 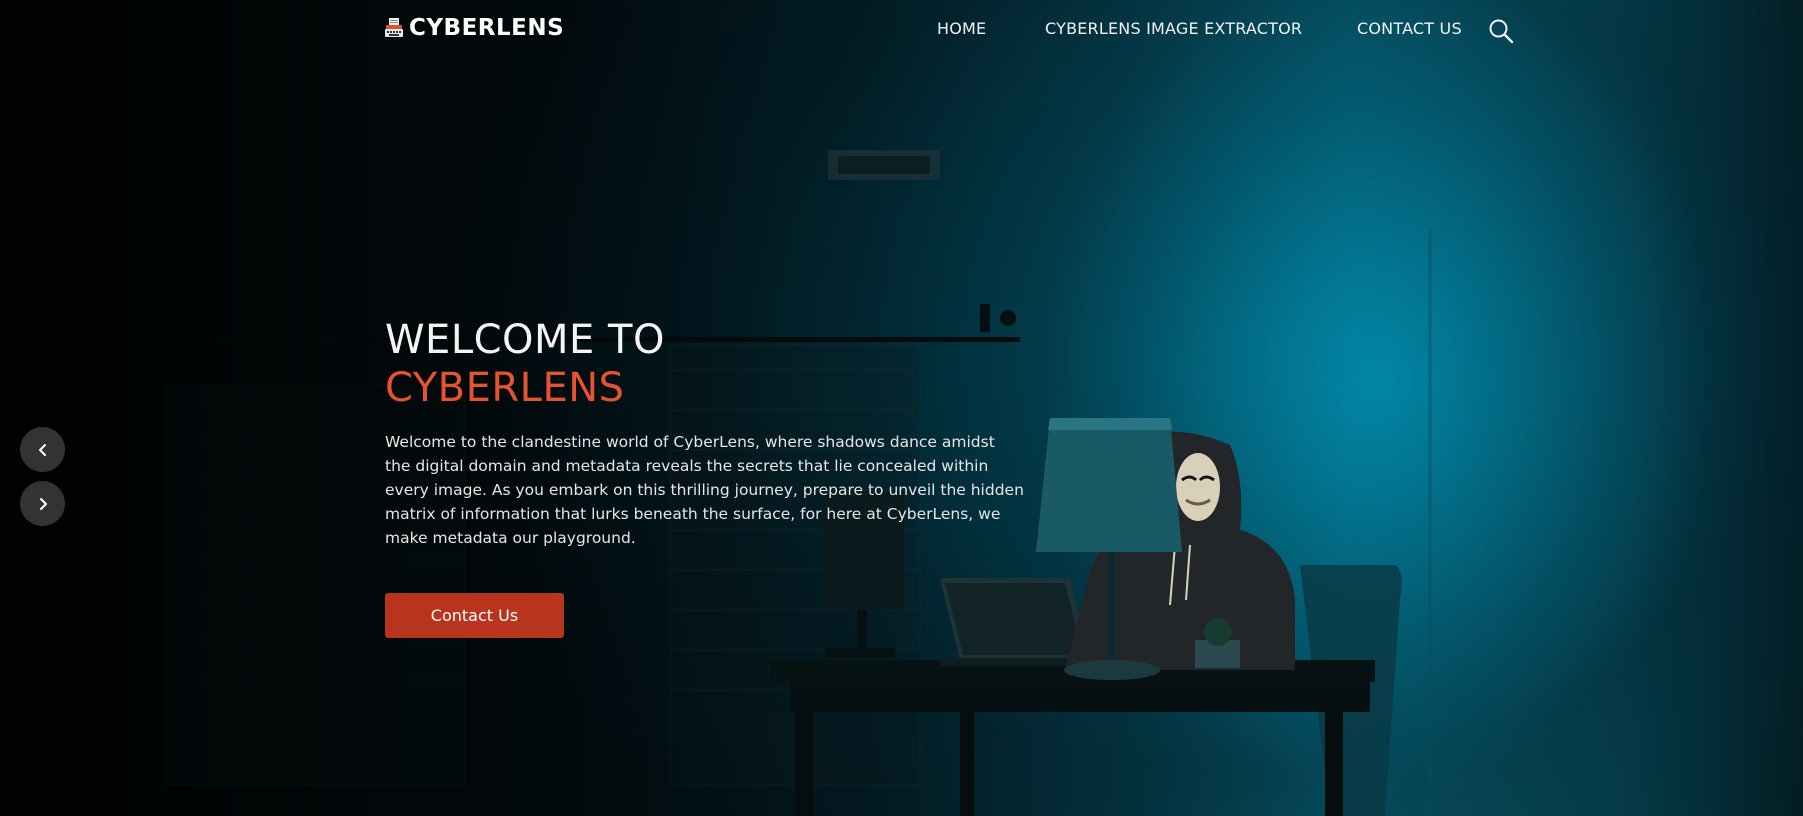 I want to click on search-button, so click(x=1501, y=31).